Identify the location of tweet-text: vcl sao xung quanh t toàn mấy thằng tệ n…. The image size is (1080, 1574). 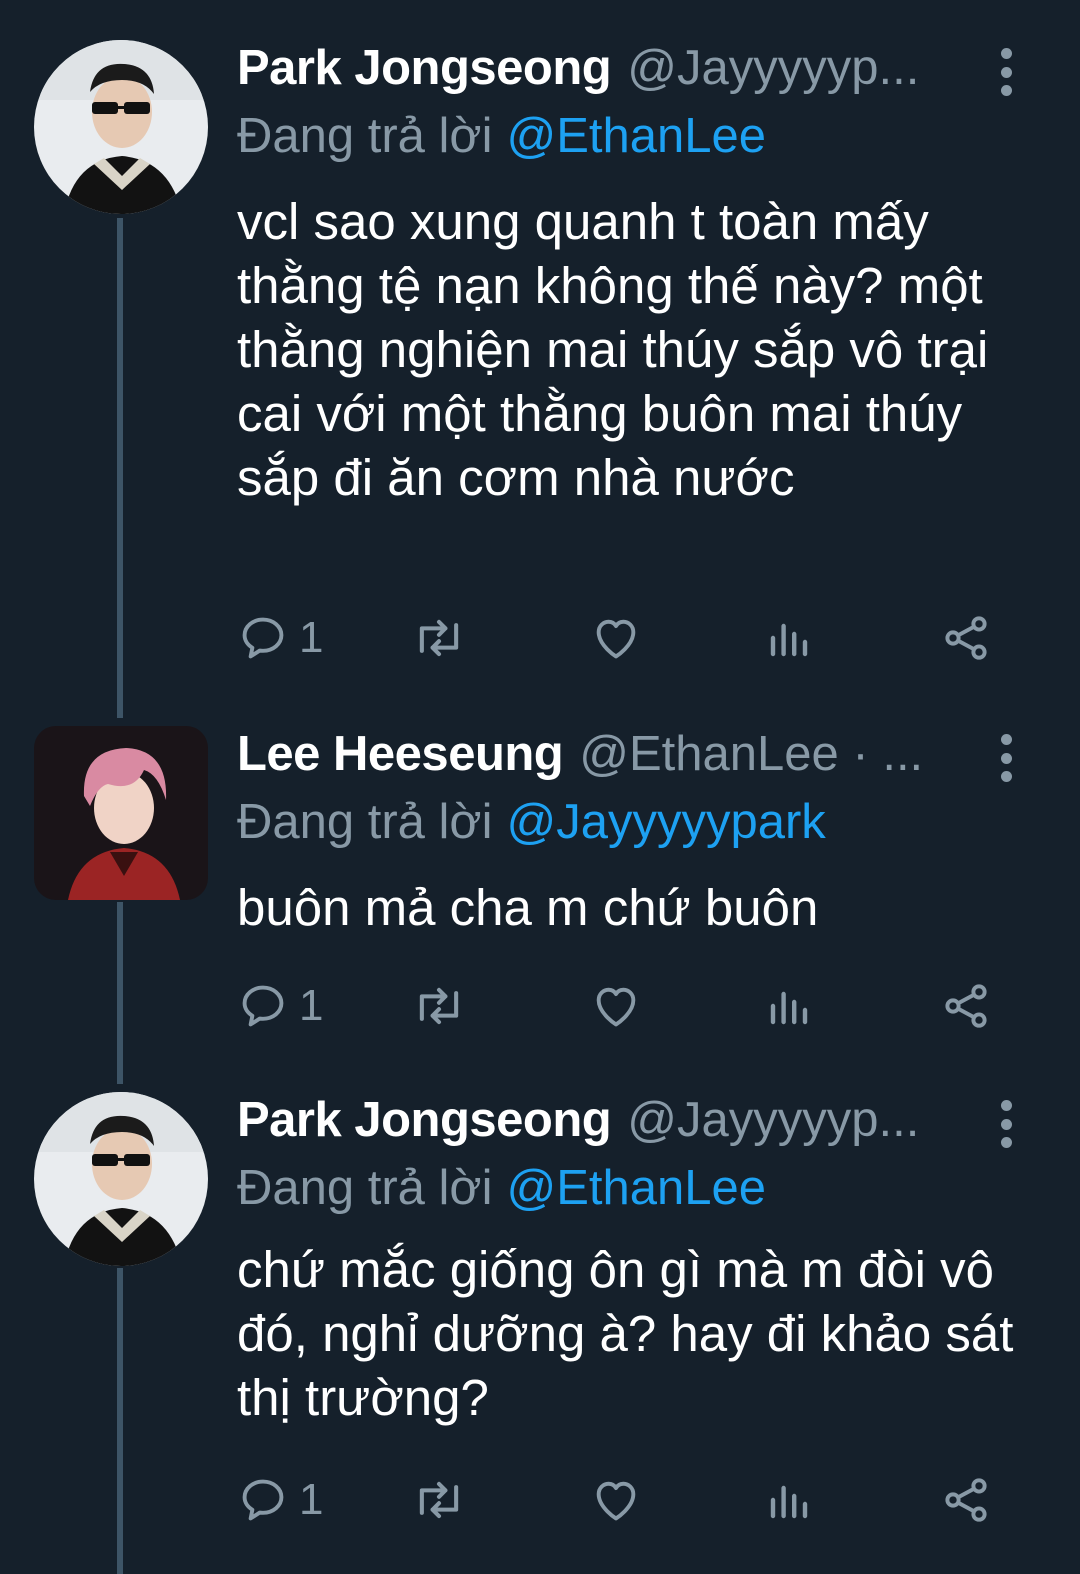
(613, 349).